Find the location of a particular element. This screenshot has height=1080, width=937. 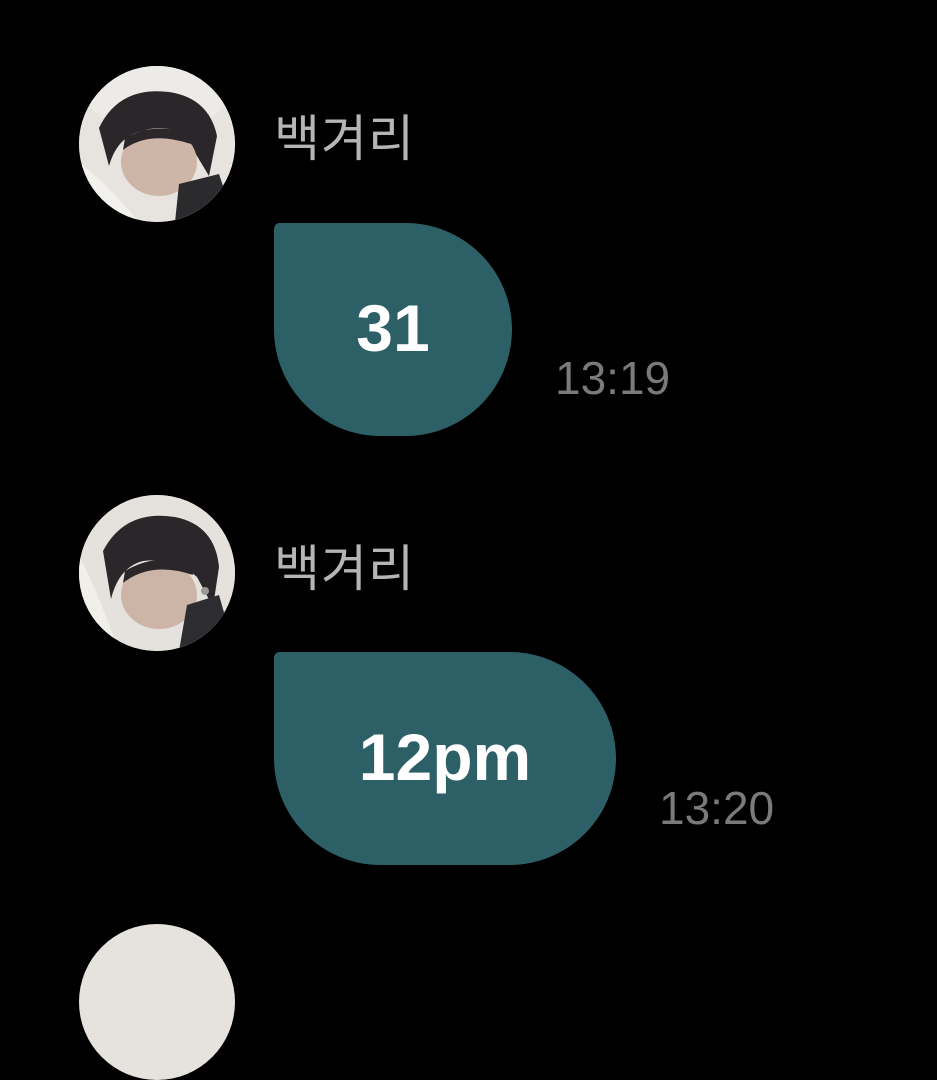

message-text: 12pm is located at coordinates (445, 756).